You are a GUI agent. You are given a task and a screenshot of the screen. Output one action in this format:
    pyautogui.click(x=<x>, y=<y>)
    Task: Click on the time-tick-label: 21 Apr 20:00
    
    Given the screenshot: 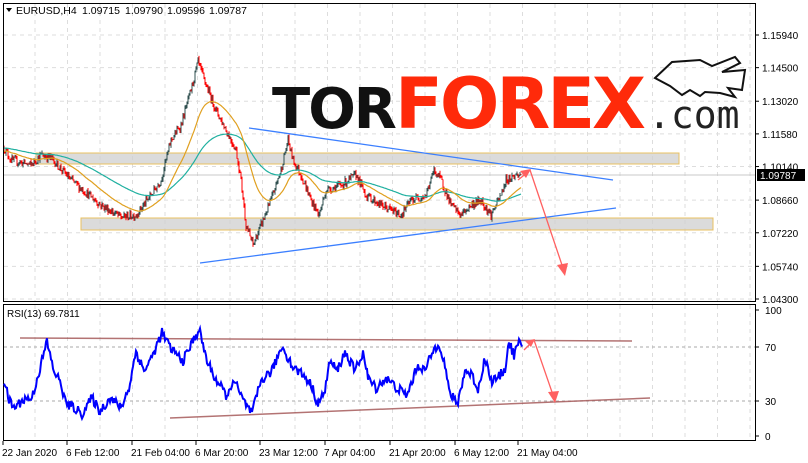 What is the action you would take?
    pyautogui.click(x=417, y=453)
    